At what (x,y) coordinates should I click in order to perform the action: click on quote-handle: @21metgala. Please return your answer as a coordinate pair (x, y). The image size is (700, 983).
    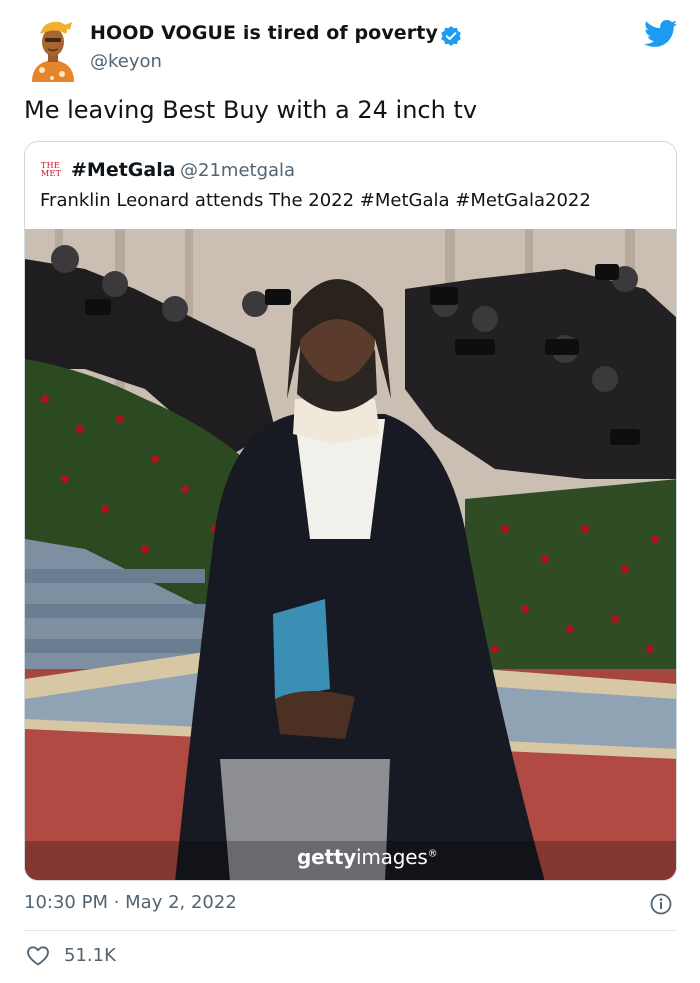
    Looking at the image, I should click on (237, 170).